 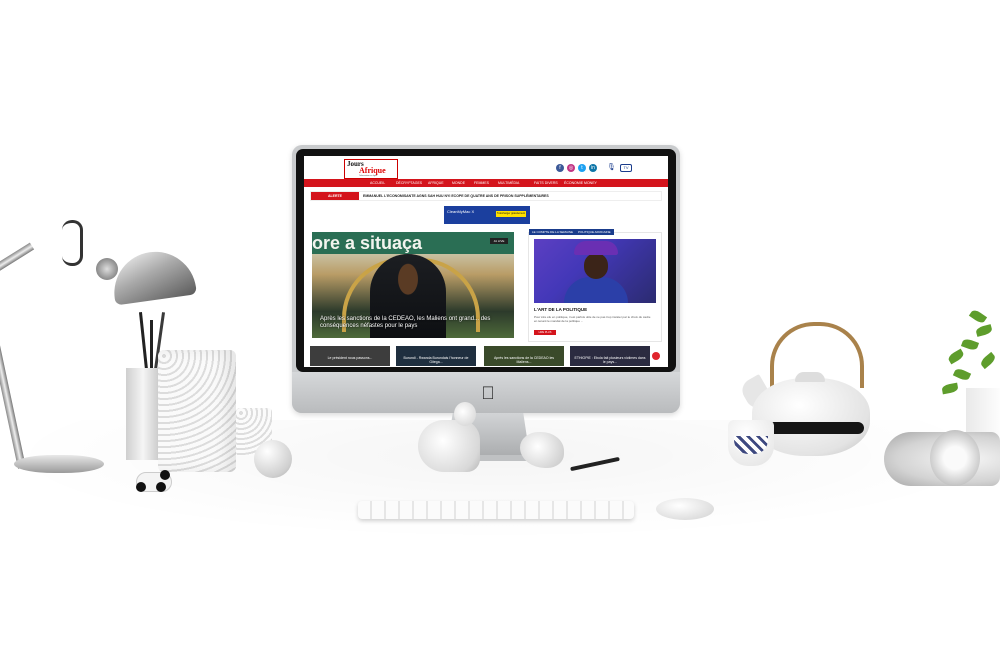 I want to click on hero-tag: JA LIVE, so click(x=499, y=241).